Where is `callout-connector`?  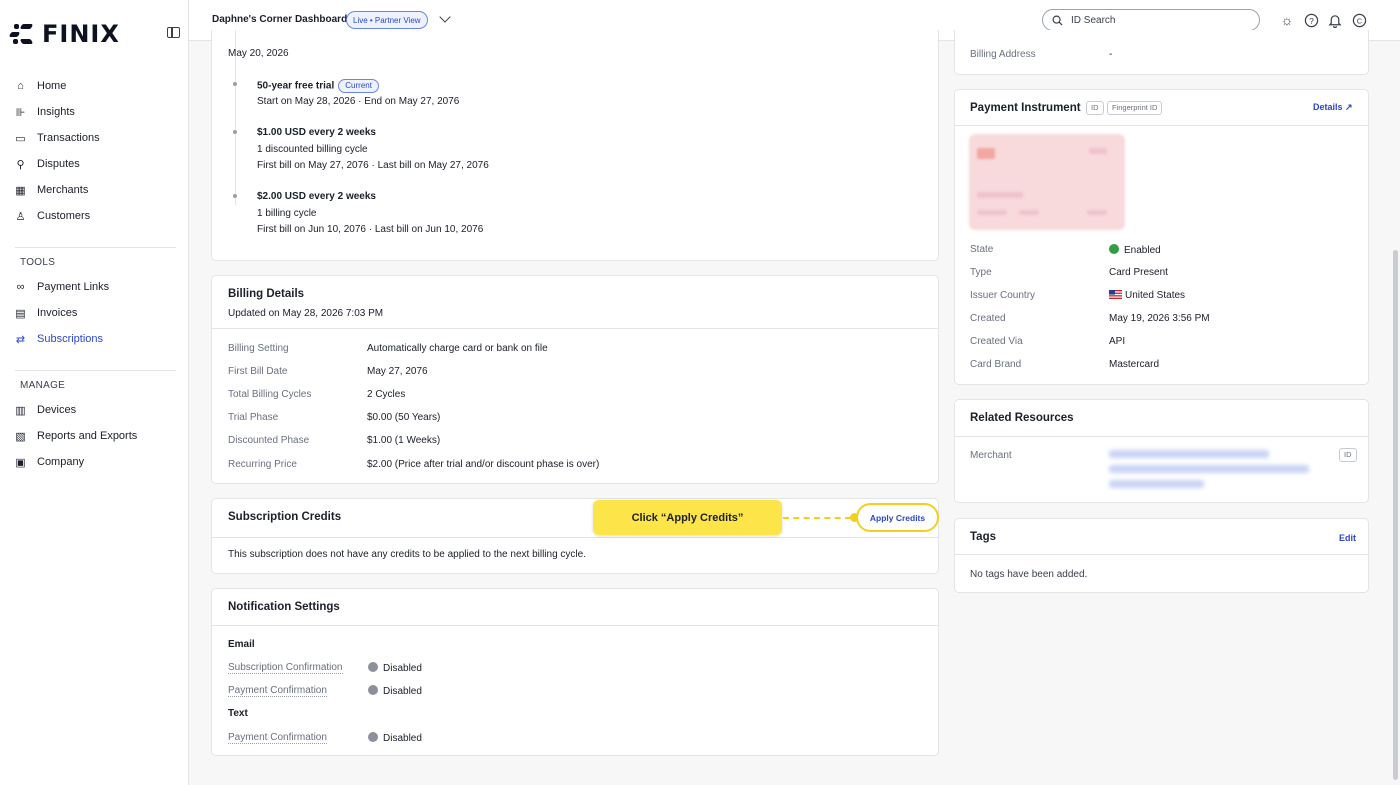 callout-connector is located at coordinates (817, 518).